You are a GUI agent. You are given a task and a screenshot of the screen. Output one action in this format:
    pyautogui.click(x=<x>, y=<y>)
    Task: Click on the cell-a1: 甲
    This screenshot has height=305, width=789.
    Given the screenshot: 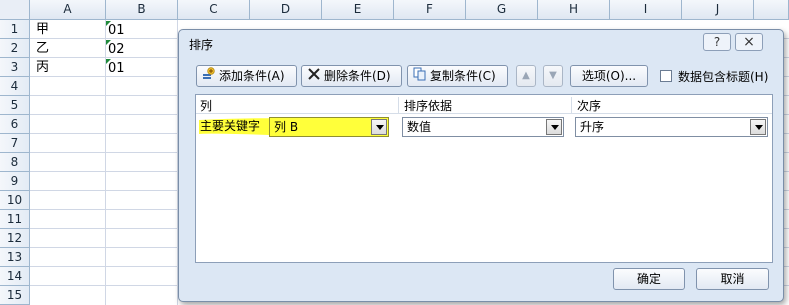 What is the action you would take?
    pyautogui.click(x=42, y=29)
    